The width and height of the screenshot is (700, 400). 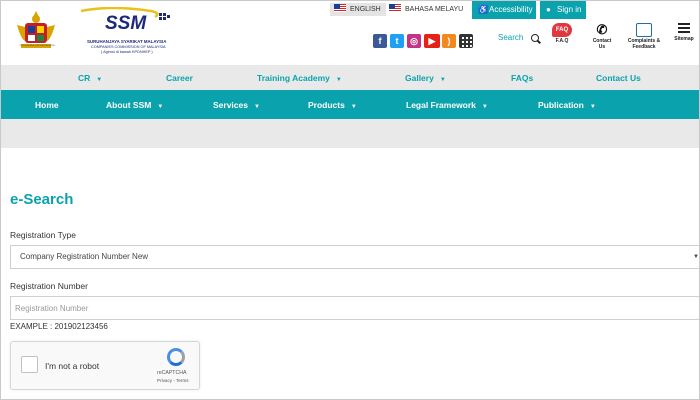 I want to click on registration-number-label: Registration Number, so click(x=49, y=286).